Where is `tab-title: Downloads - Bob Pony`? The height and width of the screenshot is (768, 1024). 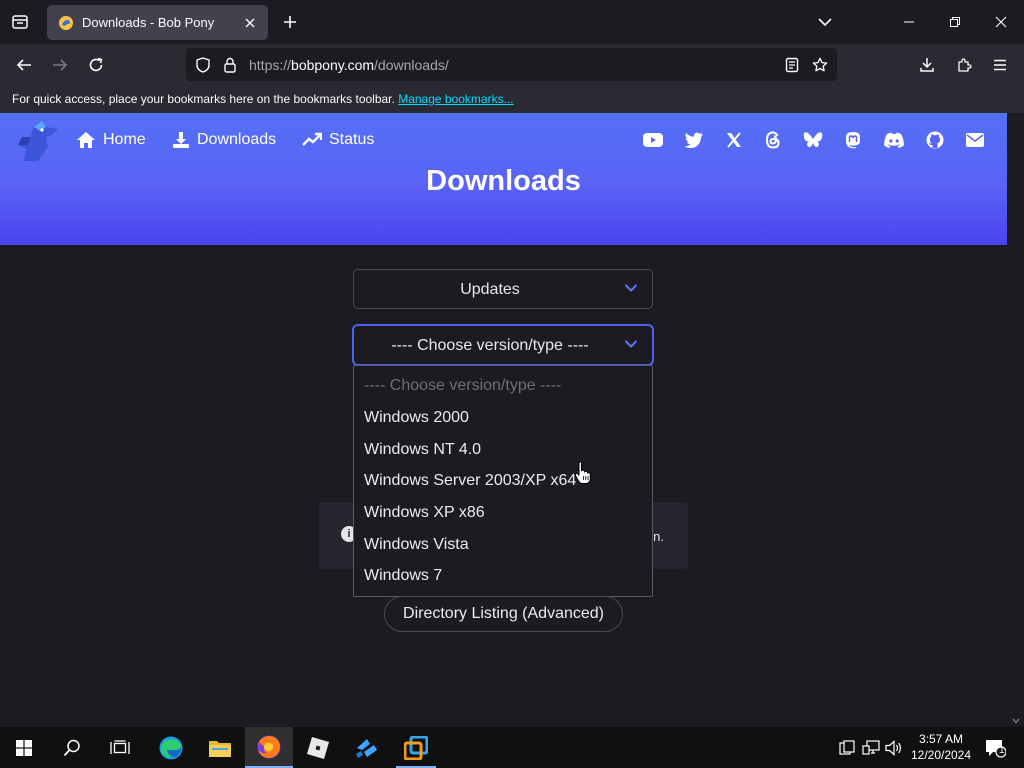
tab-title: Downloads - Bob Pony is located at coordinates (148, 22).